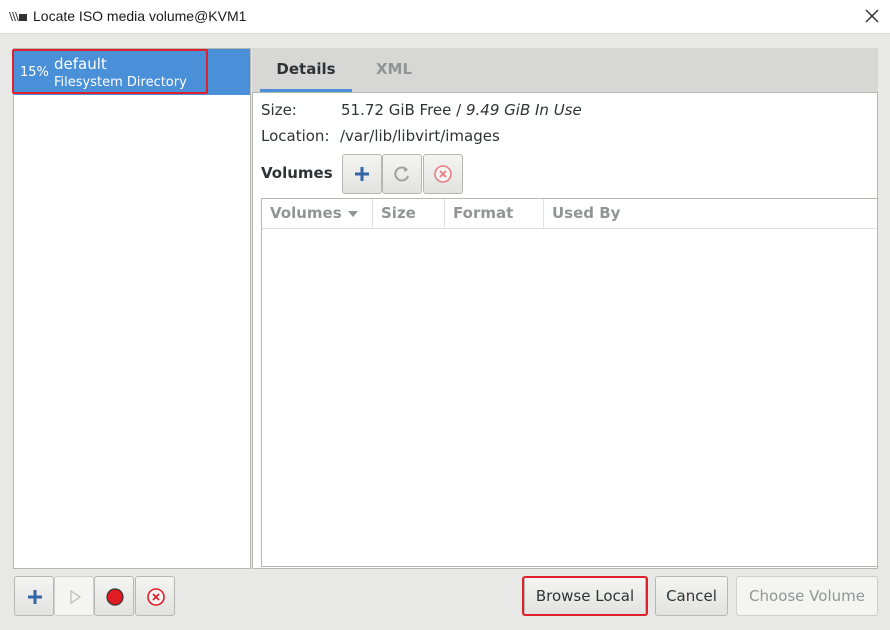  Describe the element at coordinates (807, 596) in the screenshot. I see `choose-volume-button: Choose Volume` at that location.